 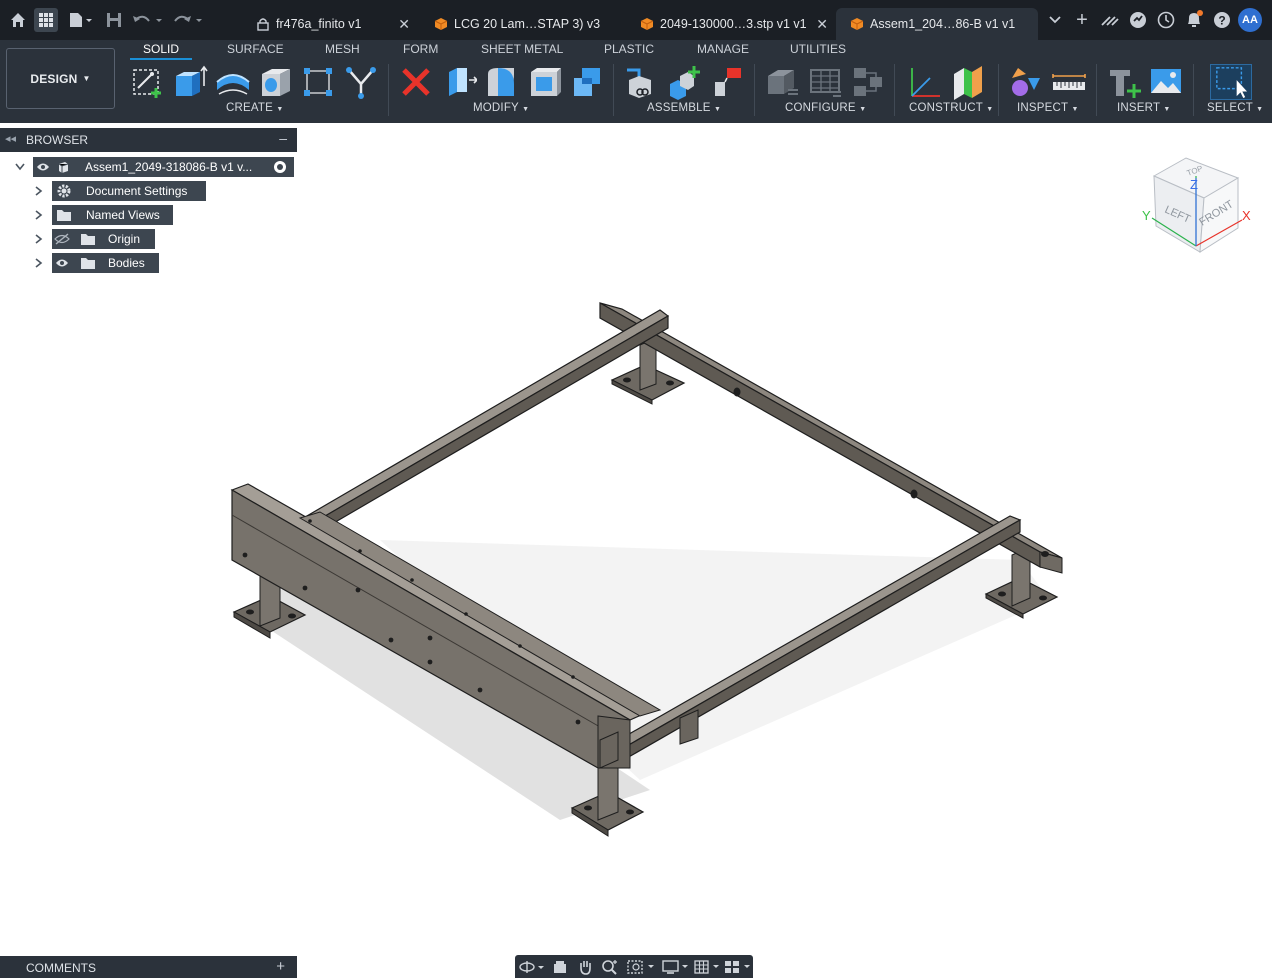 I want to click on navigation-bar, so click(x=634, y=966).